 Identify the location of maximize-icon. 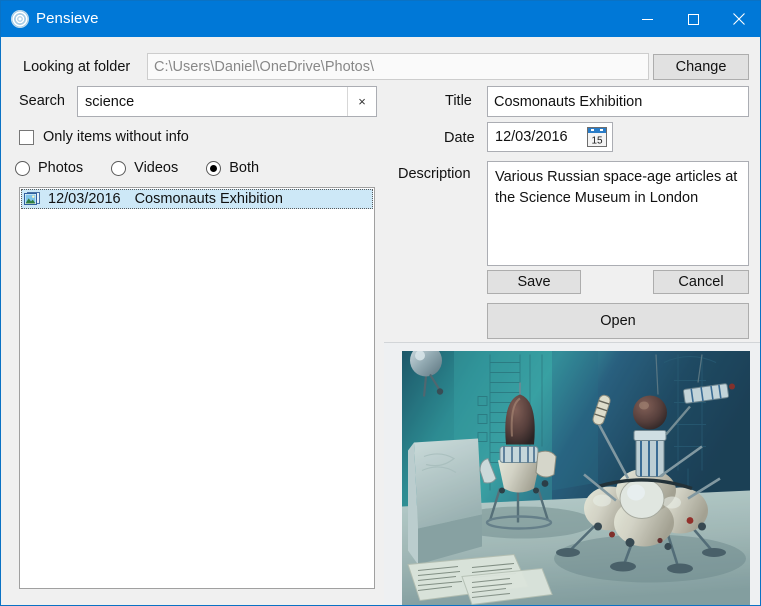
(693, 19).